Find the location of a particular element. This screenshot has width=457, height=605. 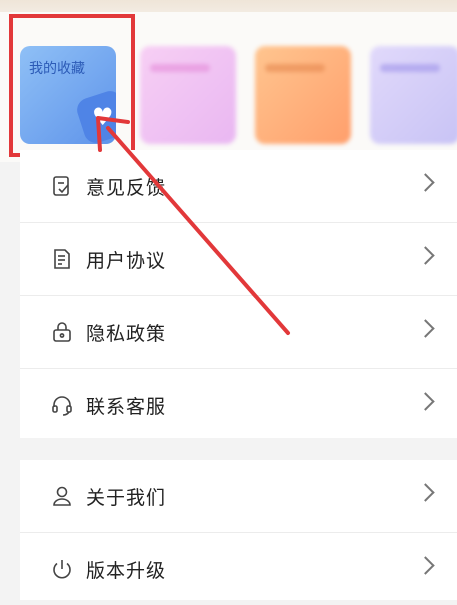

menu-item-label: 关于我们 is located at coordinates (126, 497).